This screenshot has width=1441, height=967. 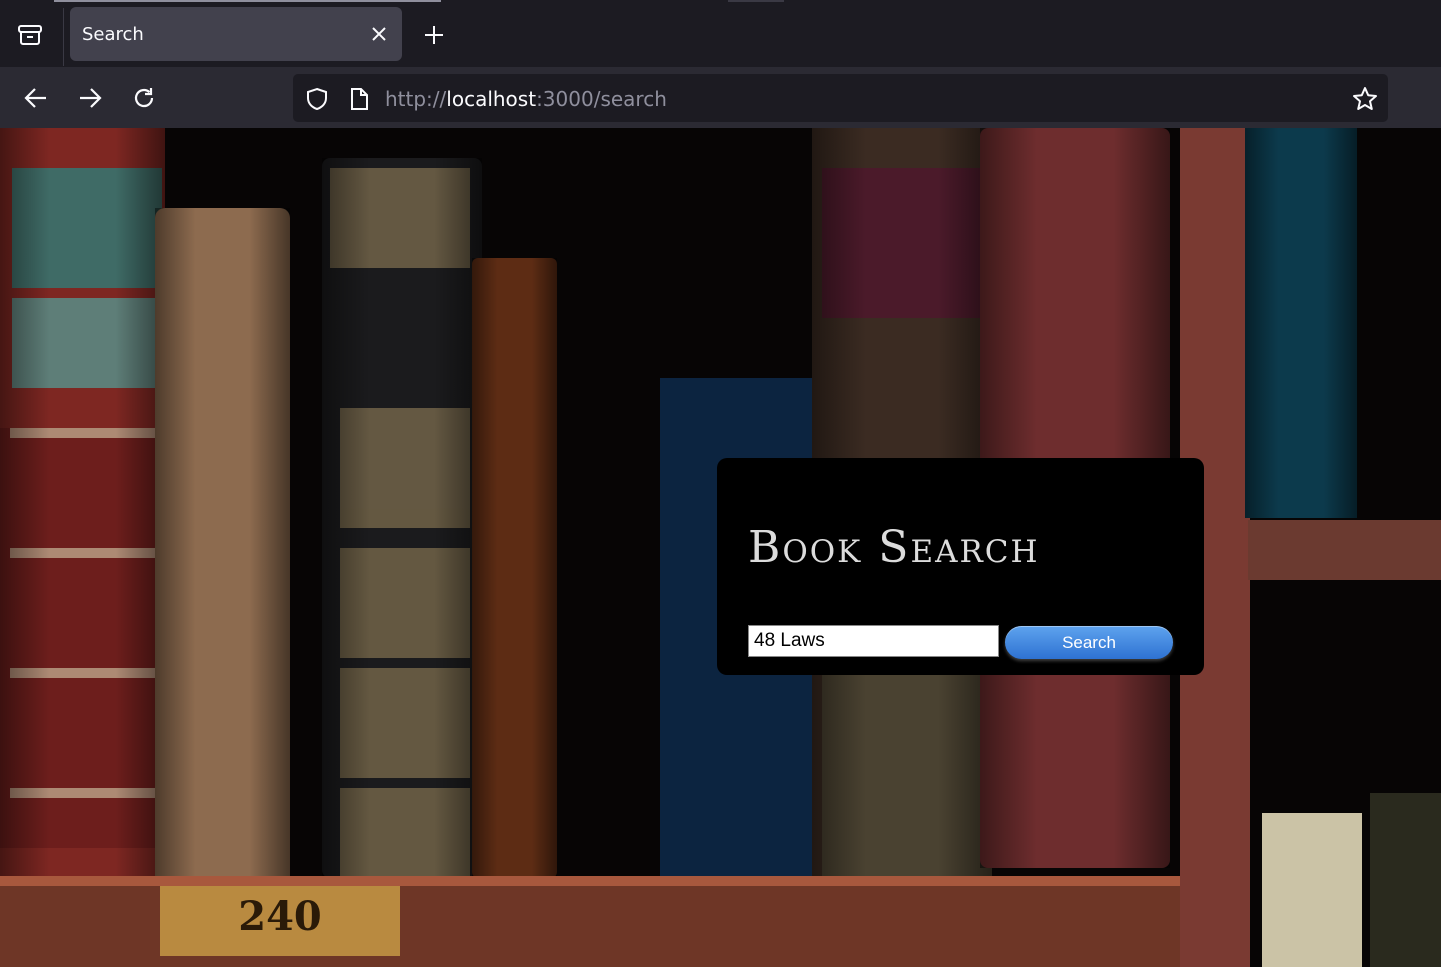 I want to click on url-host: localhost, so click(x=491, y=99).